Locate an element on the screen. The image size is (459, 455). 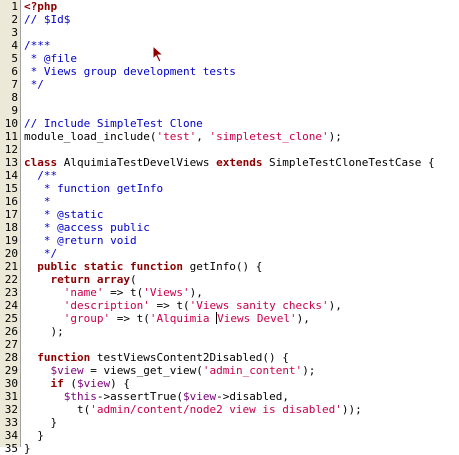
code-line: $this->assertTrue($view->disabled, is located at coordinates (241, 396).